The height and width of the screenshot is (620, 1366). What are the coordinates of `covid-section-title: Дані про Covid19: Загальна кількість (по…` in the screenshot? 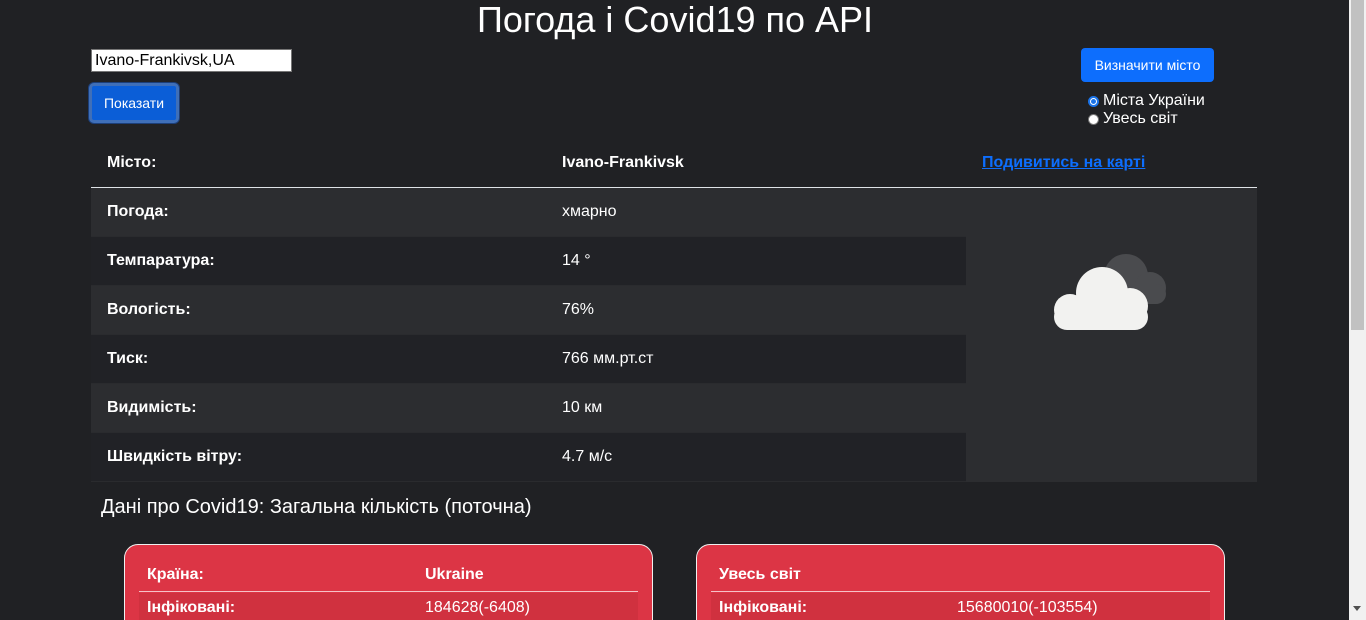 It's located at (316, 507).